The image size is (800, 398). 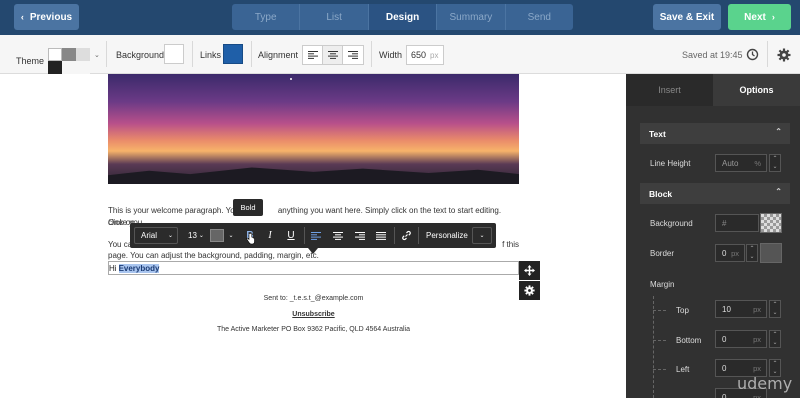 I want to click on previous-button: ‹ Previous, so click(x=46, y=17).